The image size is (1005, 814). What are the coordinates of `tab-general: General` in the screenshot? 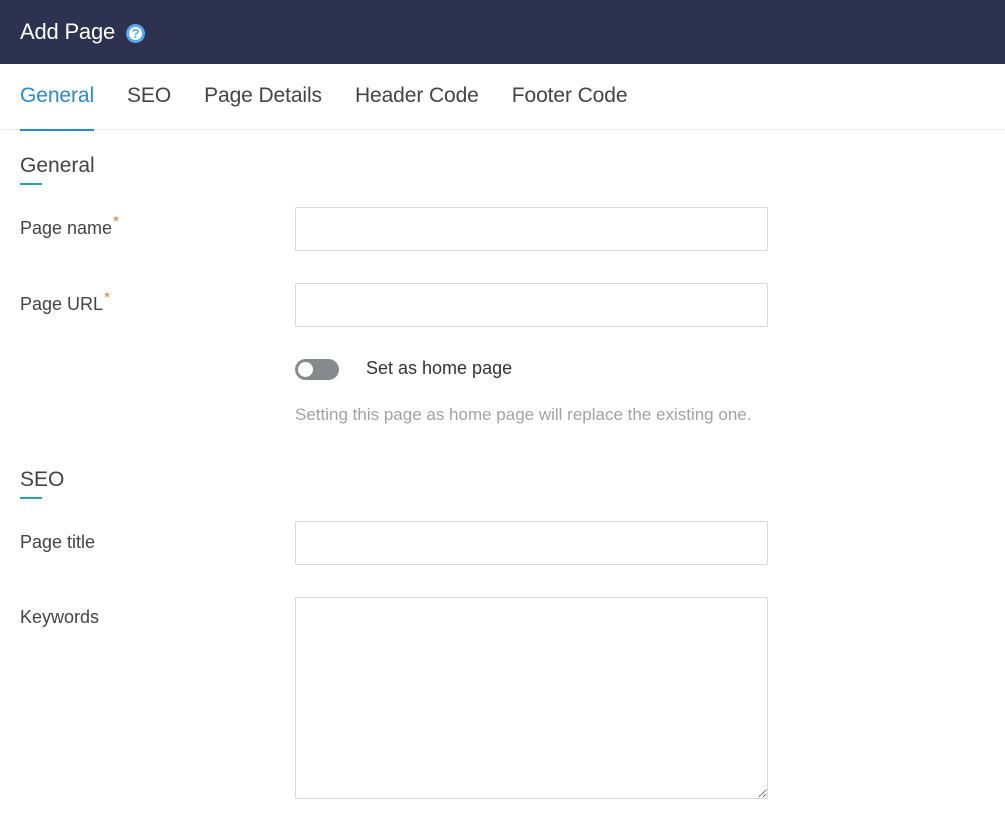 It's located at (57, 97).